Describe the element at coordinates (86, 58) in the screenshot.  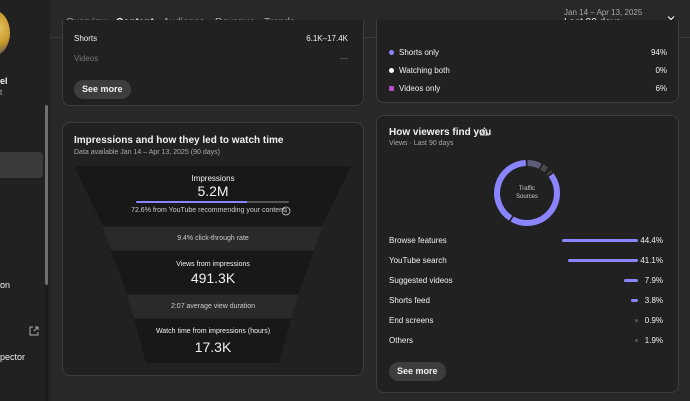
I see `content-row-label: Videos` at that location.